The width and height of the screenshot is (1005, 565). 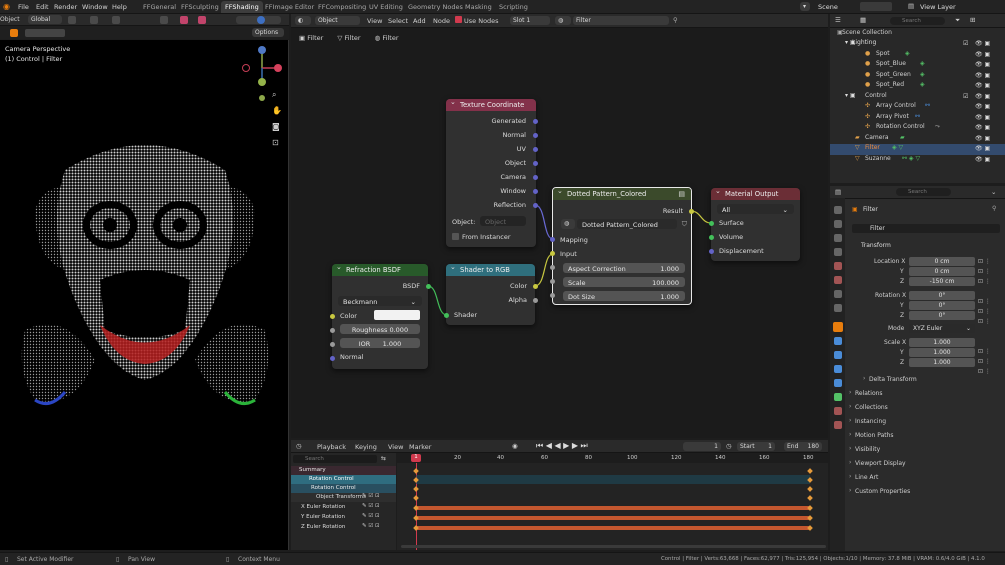 What do you see at coordinates (72, 20) in the screenshot?
I see `pivot-icon` at bounding box center [72, 20].